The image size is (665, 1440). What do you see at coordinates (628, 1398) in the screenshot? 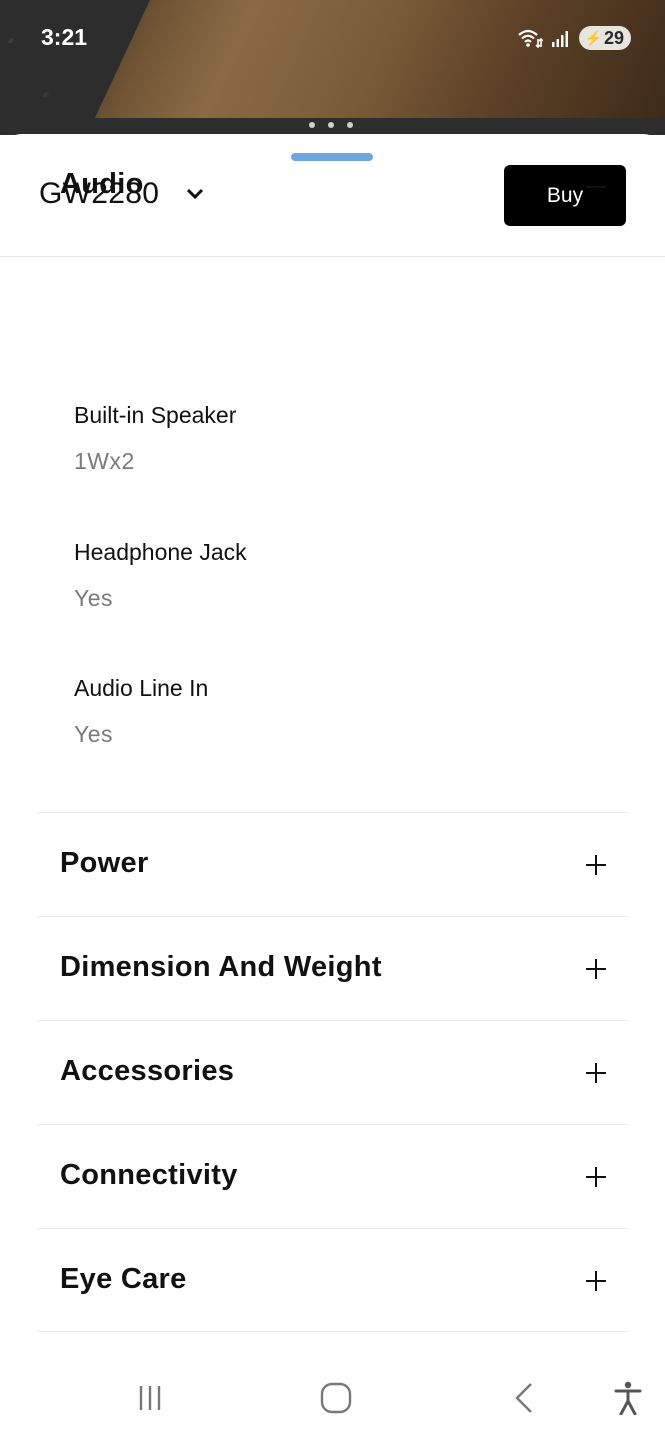
I see `accessibility-icon` at bounding box center [628, 1398].